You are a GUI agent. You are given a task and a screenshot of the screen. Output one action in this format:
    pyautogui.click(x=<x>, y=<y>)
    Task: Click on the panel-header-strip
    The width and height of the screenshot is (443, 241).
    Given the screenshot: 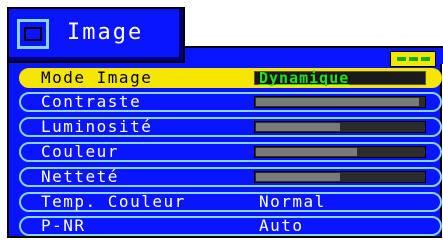 What is the action you would take?
    pyautogui.click(x=315, y=56)
    